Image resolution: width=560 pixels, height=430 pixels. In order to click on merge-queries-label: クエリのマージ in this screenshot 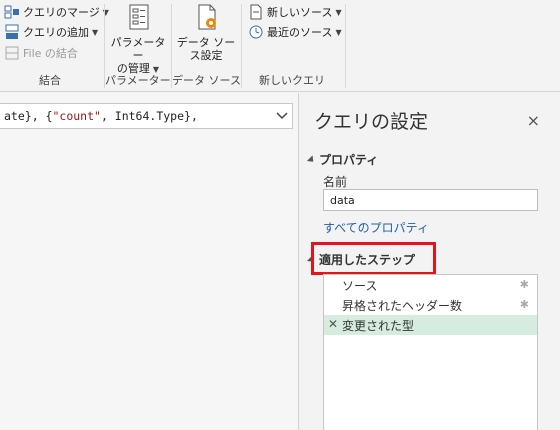, I will do `click(61, 12)`.